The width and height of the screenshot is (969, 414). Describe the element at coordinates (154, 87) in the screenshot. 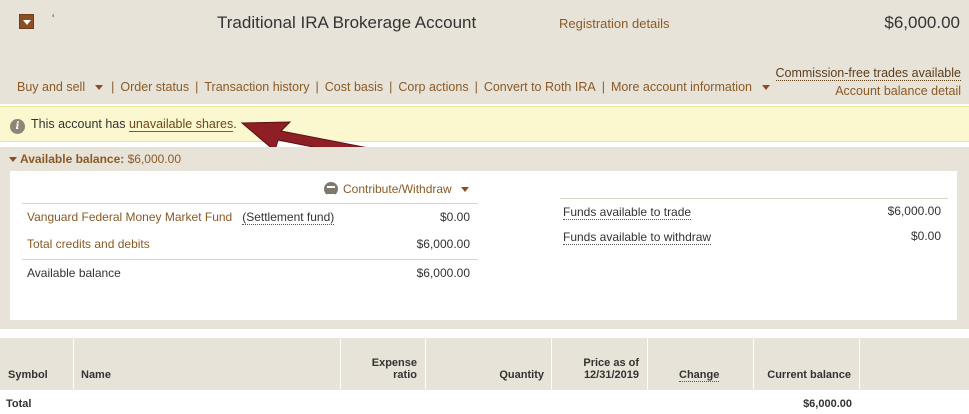

I see `nav-order-status: Order status` at that location.